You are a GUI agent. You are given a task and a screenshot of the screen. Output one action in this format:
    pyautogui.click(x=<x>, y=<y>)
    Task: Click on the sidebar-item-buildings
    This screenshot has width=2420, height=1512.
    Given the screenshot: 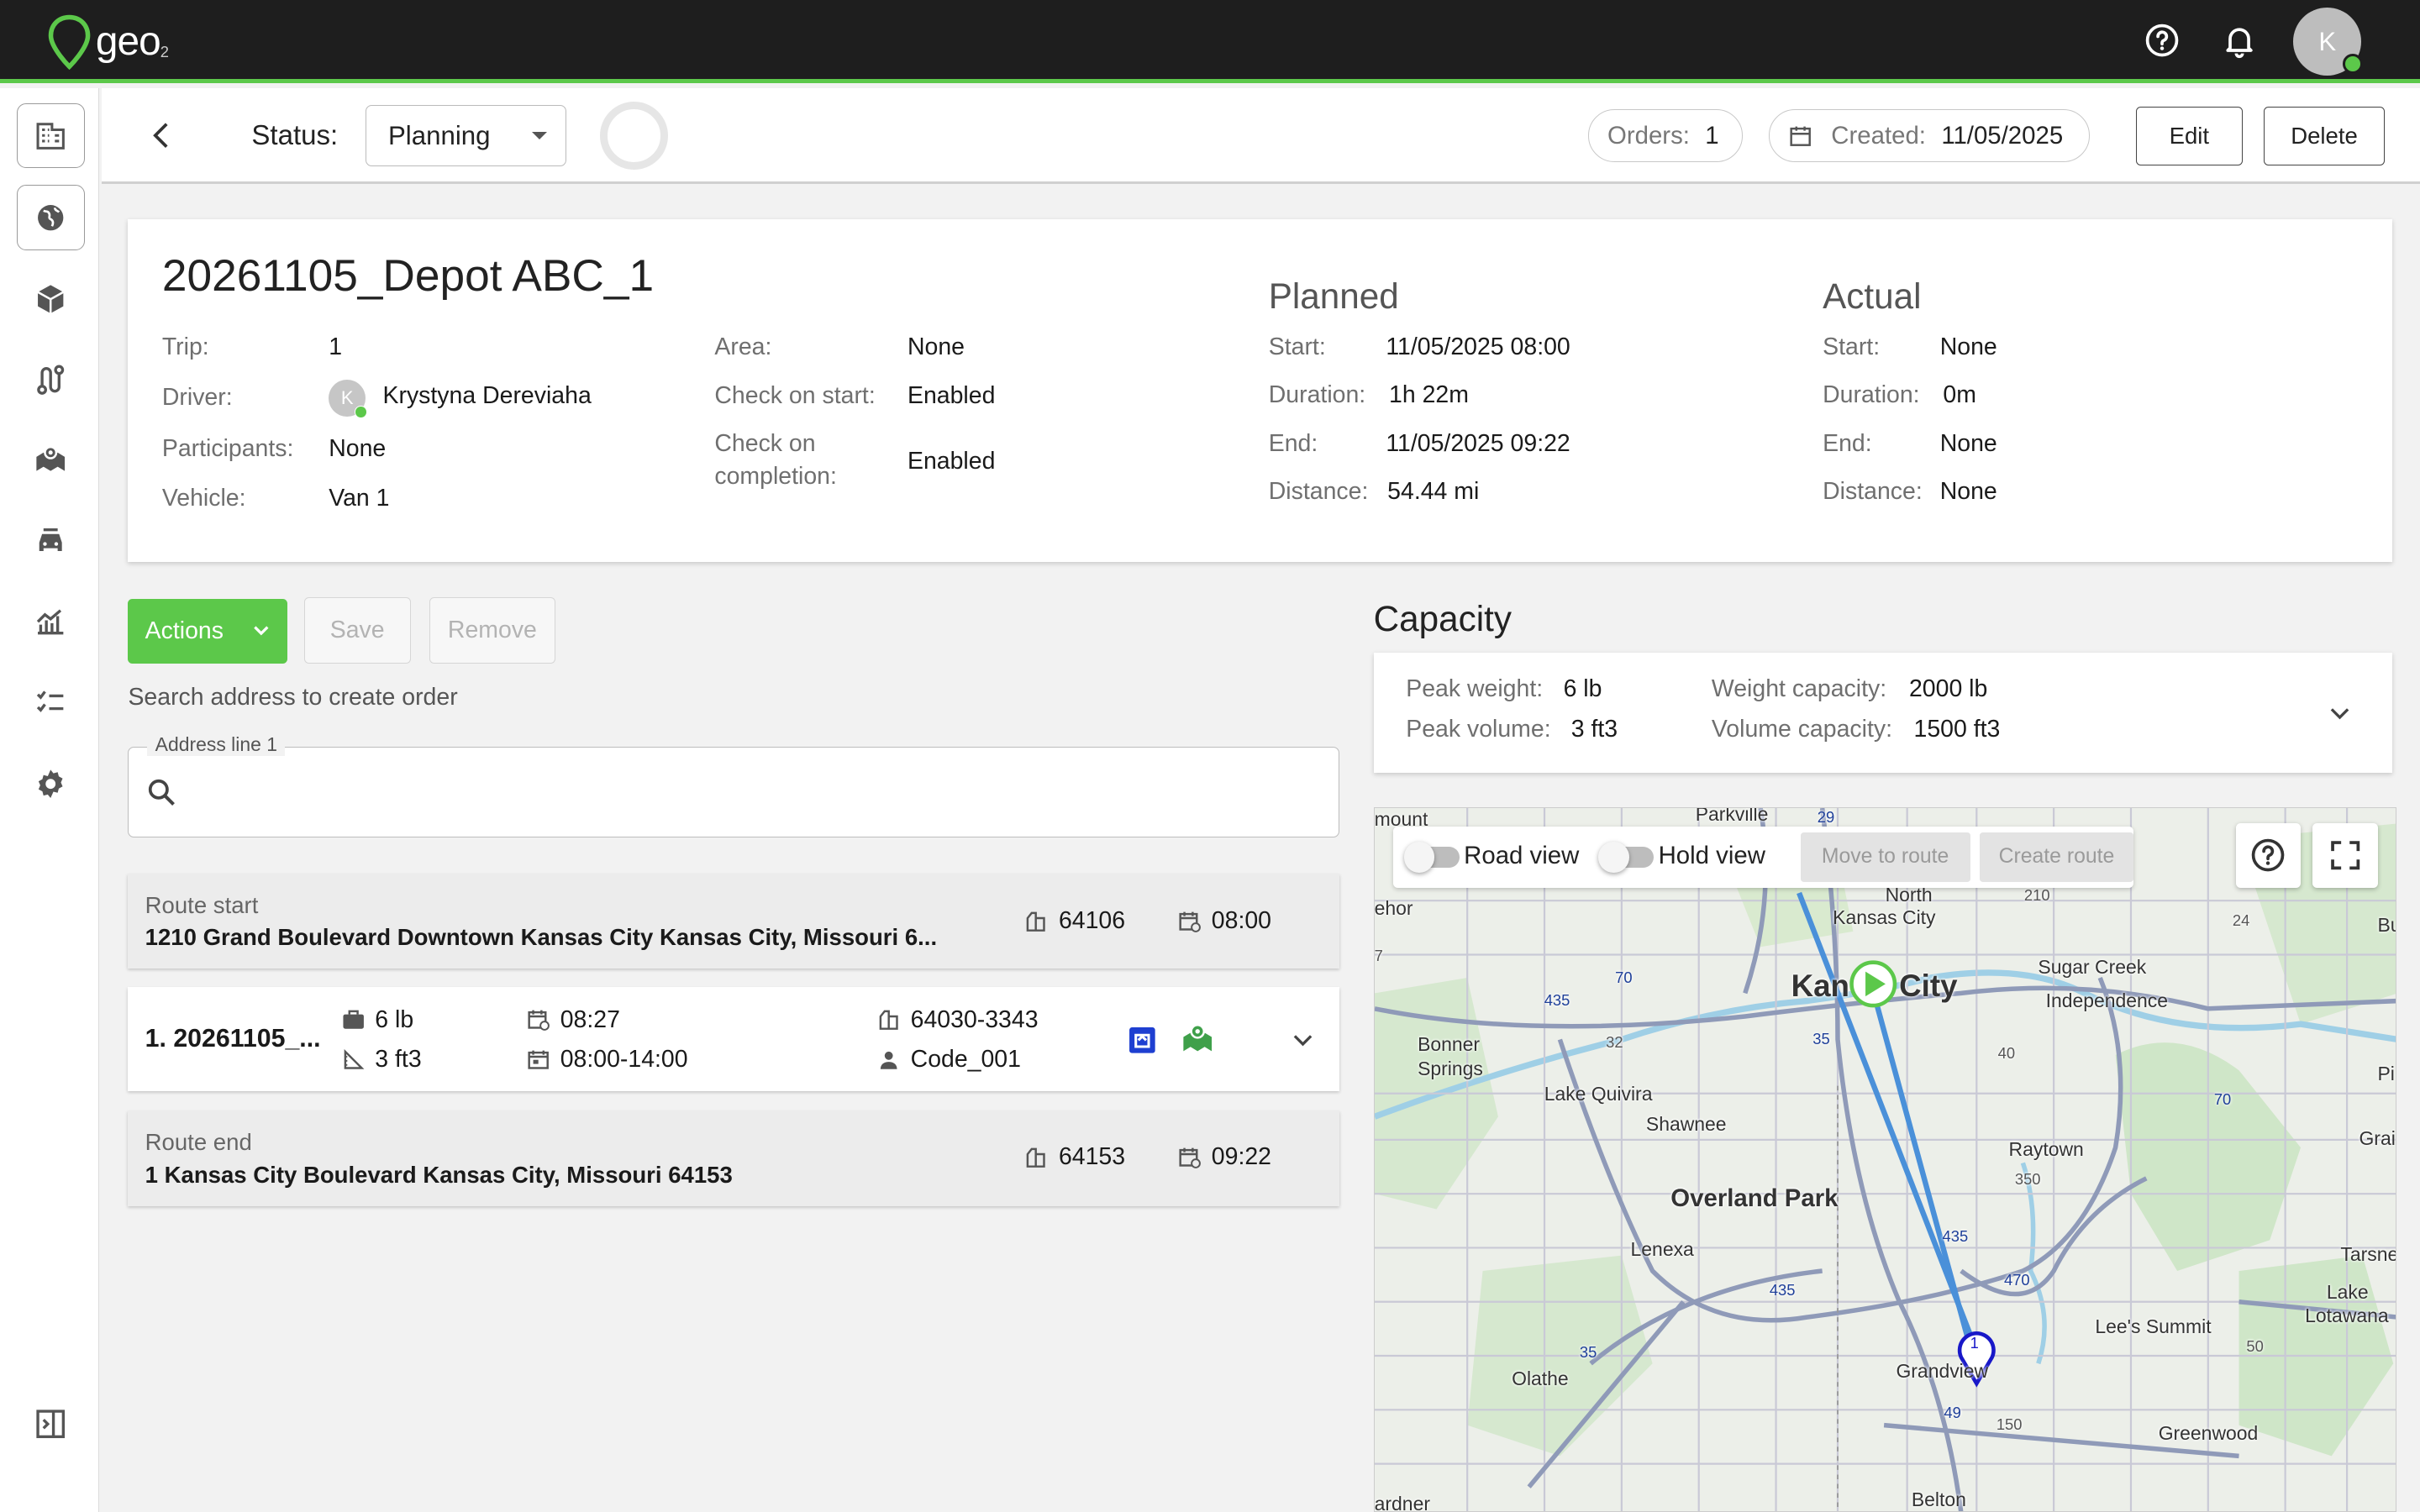 What is the action you would take?
    pyautogui.click(x=52, y=136)
    